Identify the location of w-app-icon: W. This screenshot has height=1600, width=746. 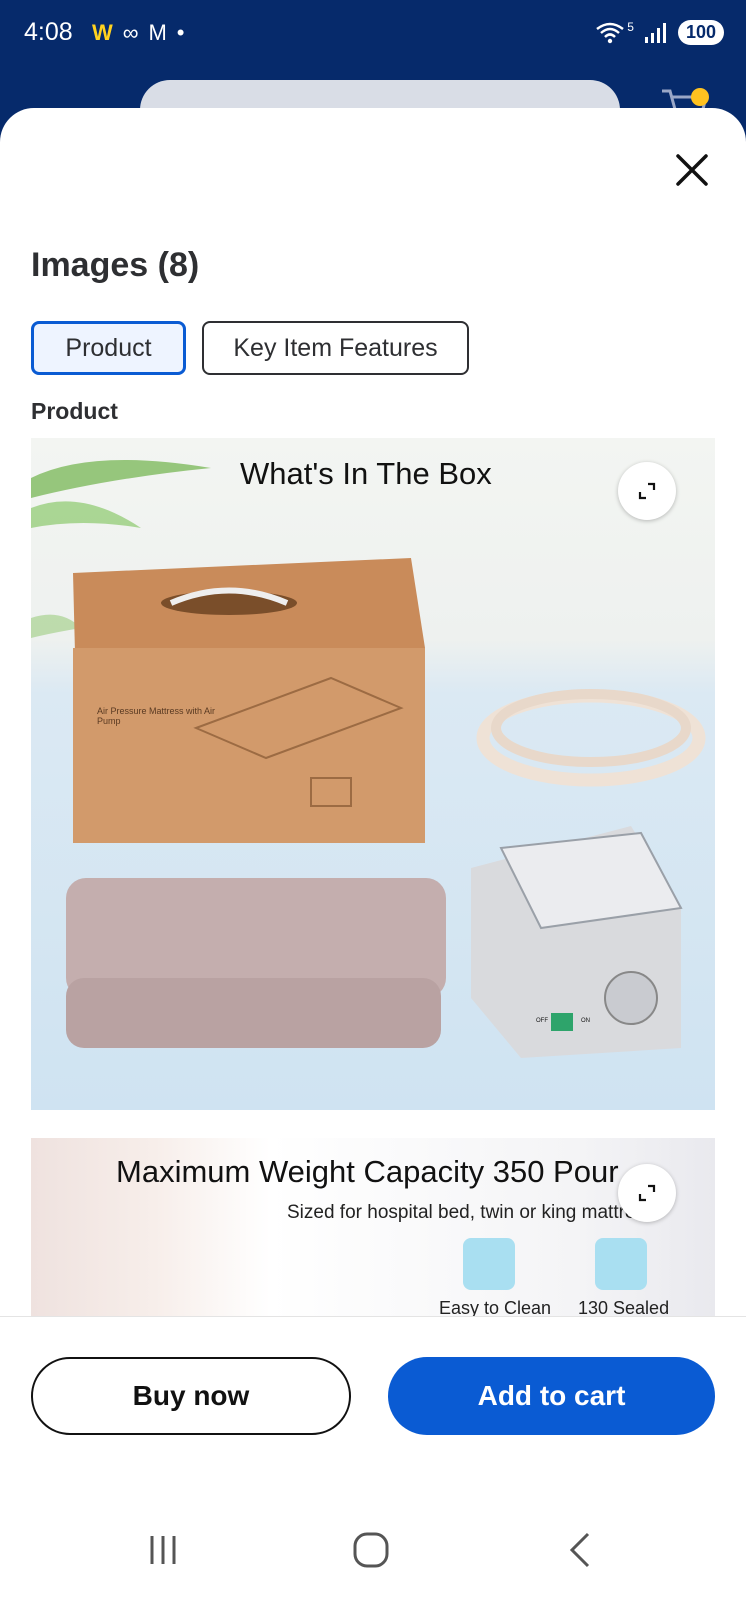
(102, 32).